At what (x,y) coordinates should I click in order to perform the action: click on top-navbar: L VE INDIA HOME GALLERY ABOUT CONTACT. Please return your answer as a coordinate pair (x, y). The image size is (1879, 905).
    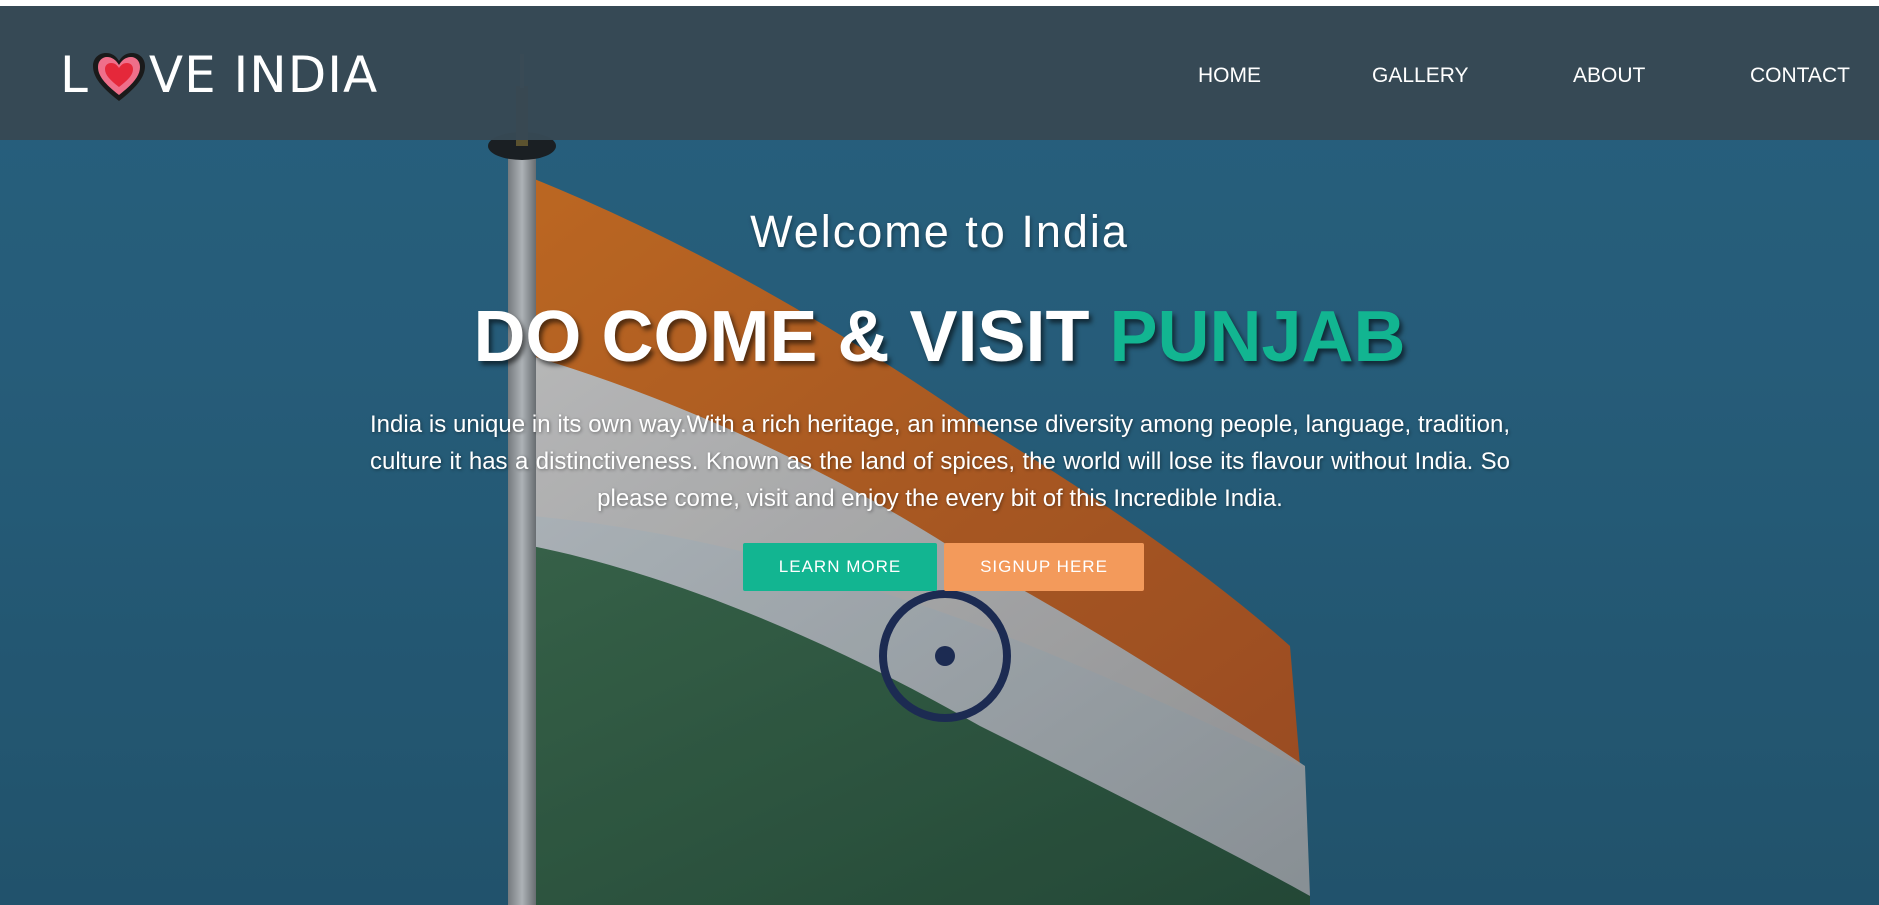
    Looking at the image, I should click on (939, 73).